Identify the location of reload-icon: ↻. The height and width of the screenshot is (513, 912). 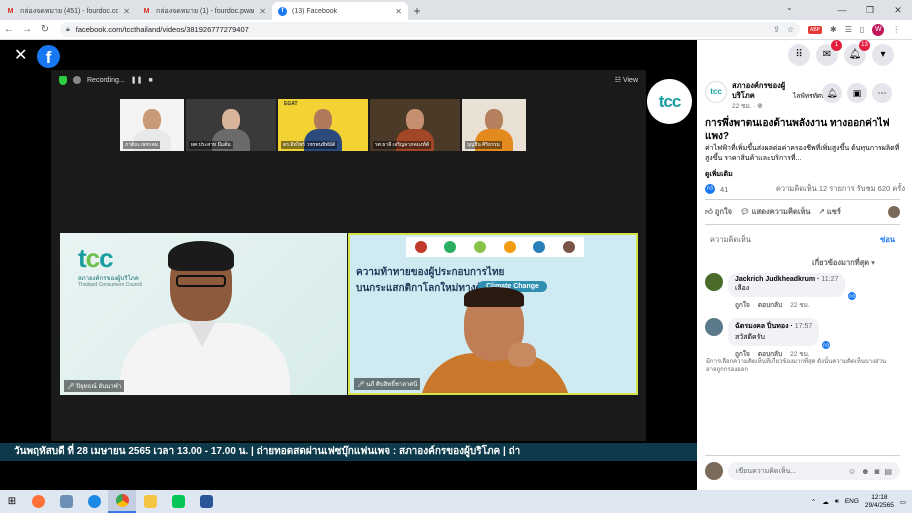
(45, 29).